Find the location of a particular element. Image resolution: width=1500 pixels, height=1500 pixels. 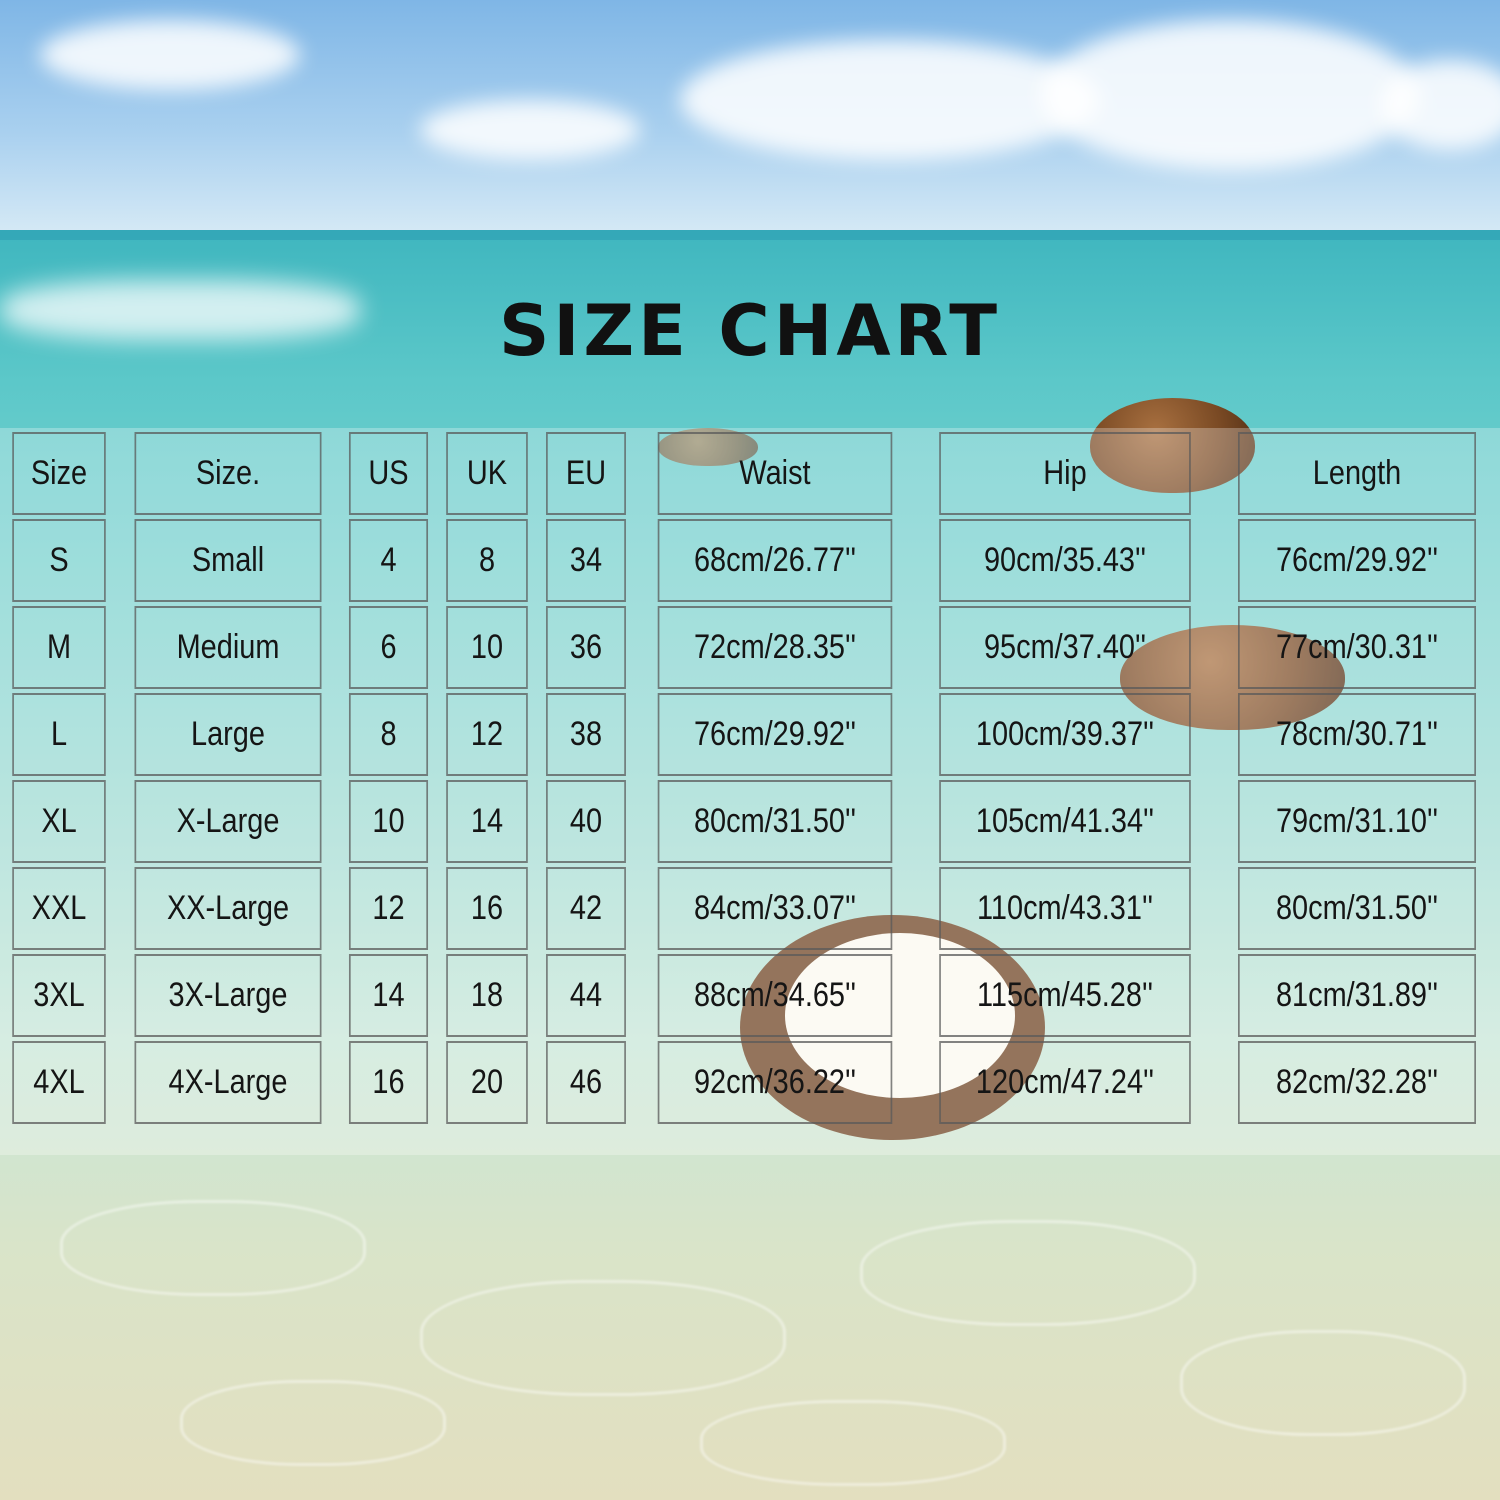

cell-size: XL is located at coordinates (59, 821).